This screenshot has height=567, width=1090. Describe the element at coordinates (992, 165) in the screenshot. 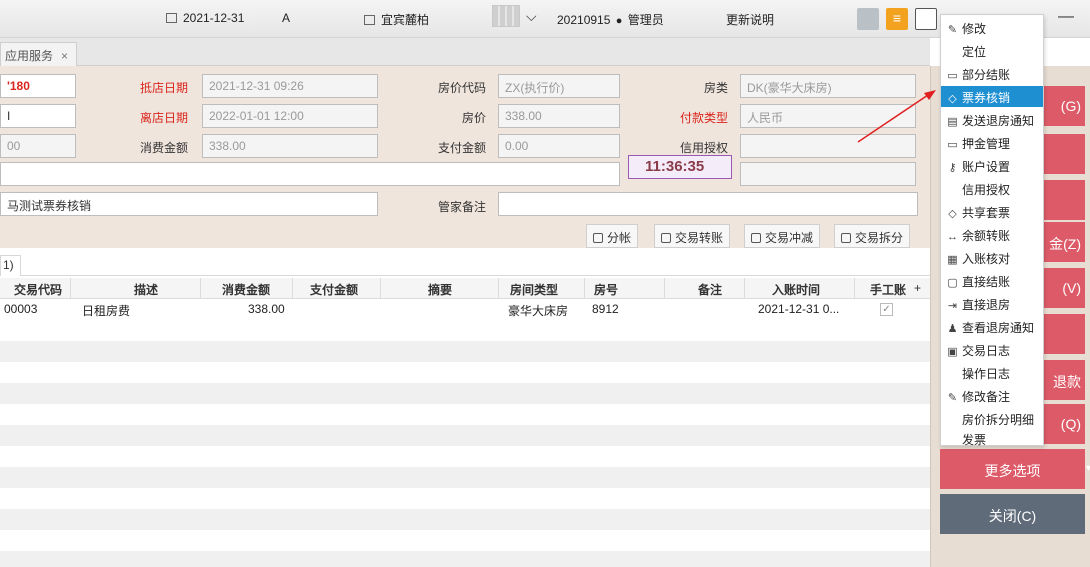

I see `menu-item-account-settings: ⚷ 账户设置` at that location.